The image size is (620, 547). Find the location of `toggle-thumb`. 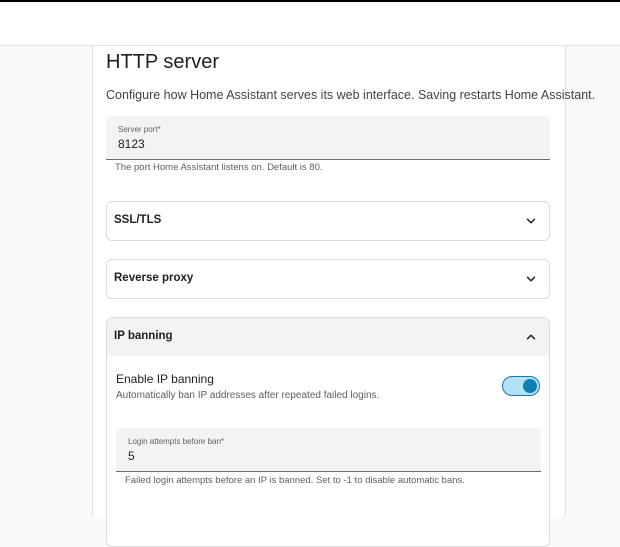

toggle-thumb is located at coordinates (530, 386).